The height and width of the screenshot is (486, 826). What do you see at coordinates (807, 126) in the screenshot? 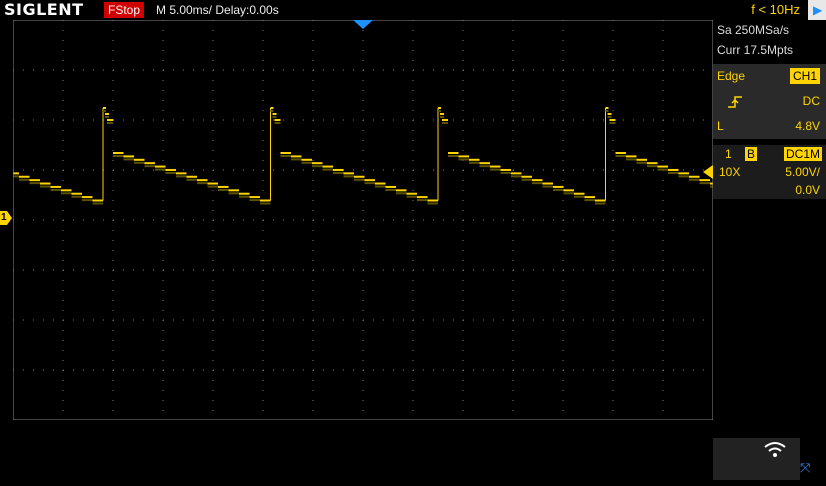
I see `trigger-level: 4.8V` at bounding box center [807, 126].